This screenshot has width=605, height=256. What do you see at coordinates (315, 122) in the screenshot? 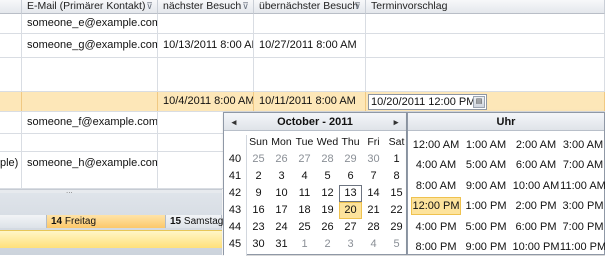
I see `calendar-month-title: October - 2011` at bounding box center [315, 122].